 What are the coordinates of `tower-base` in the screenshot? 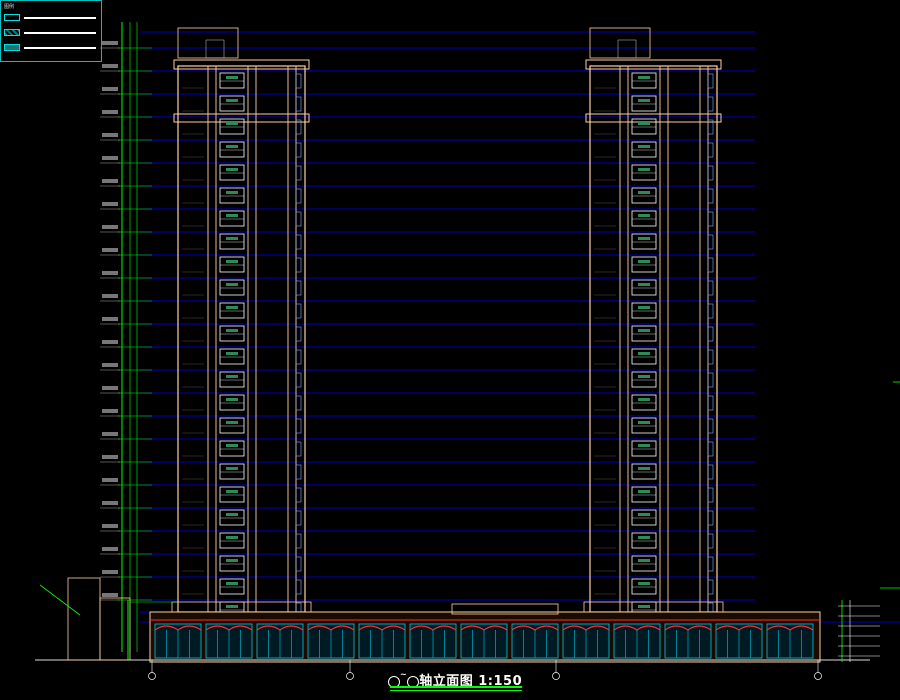 It's located at (653, 607).